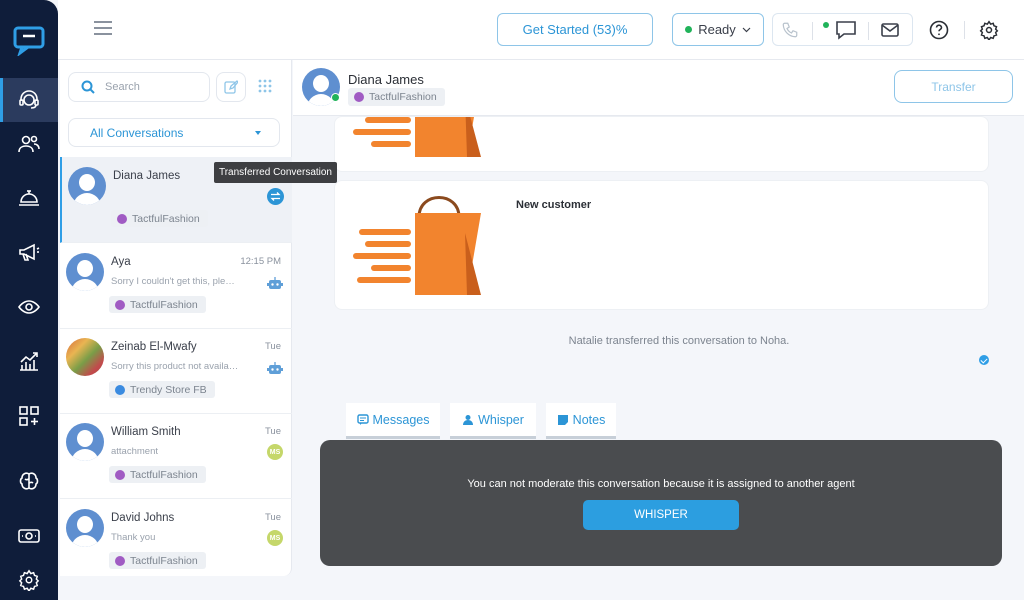 This screenshot has height=600, width=1024. What do you see at coordinates (137, 132) in the screenshot?
I see `filter-label: All Conversations` at bounding box center [137, 132].